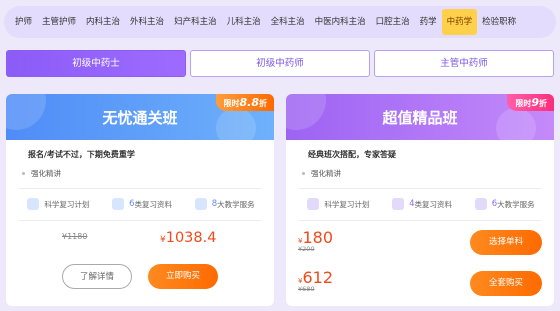 The image size is (560, 311). I want to click on card-subtitle: 经典班次搭配，专家答疑, so click(352, 154).